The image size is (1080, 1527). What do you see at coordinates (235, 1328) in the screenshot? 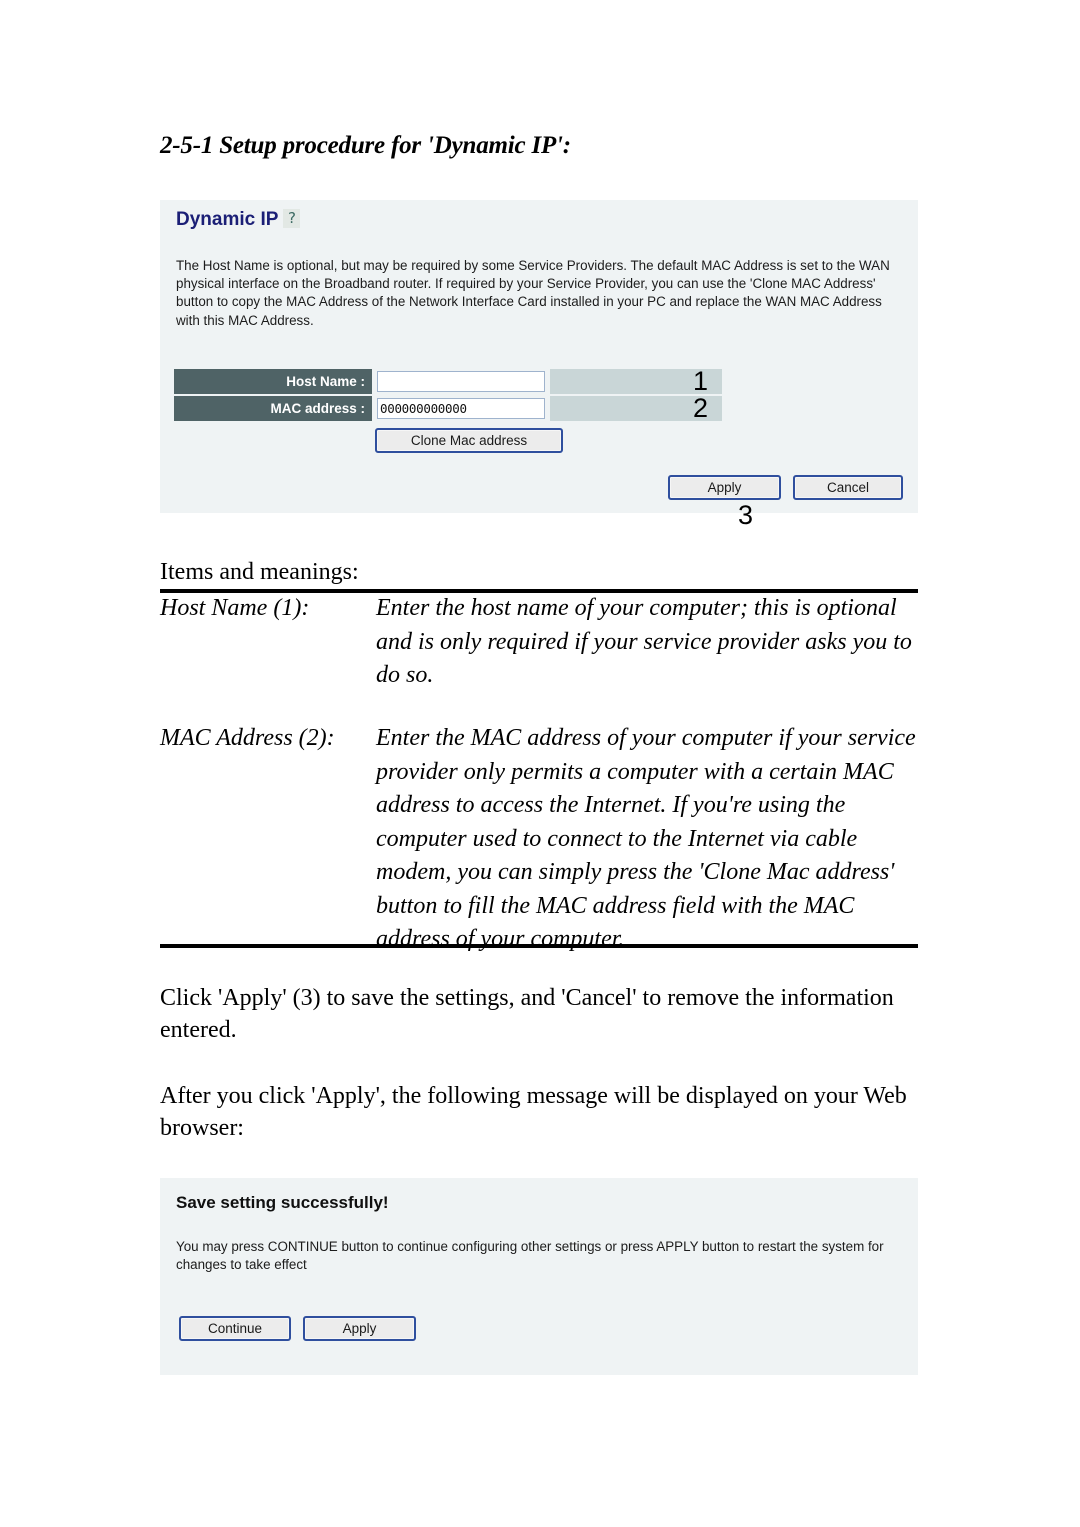
I see `continue-button: Continue` at bounding box center [235, 1328].